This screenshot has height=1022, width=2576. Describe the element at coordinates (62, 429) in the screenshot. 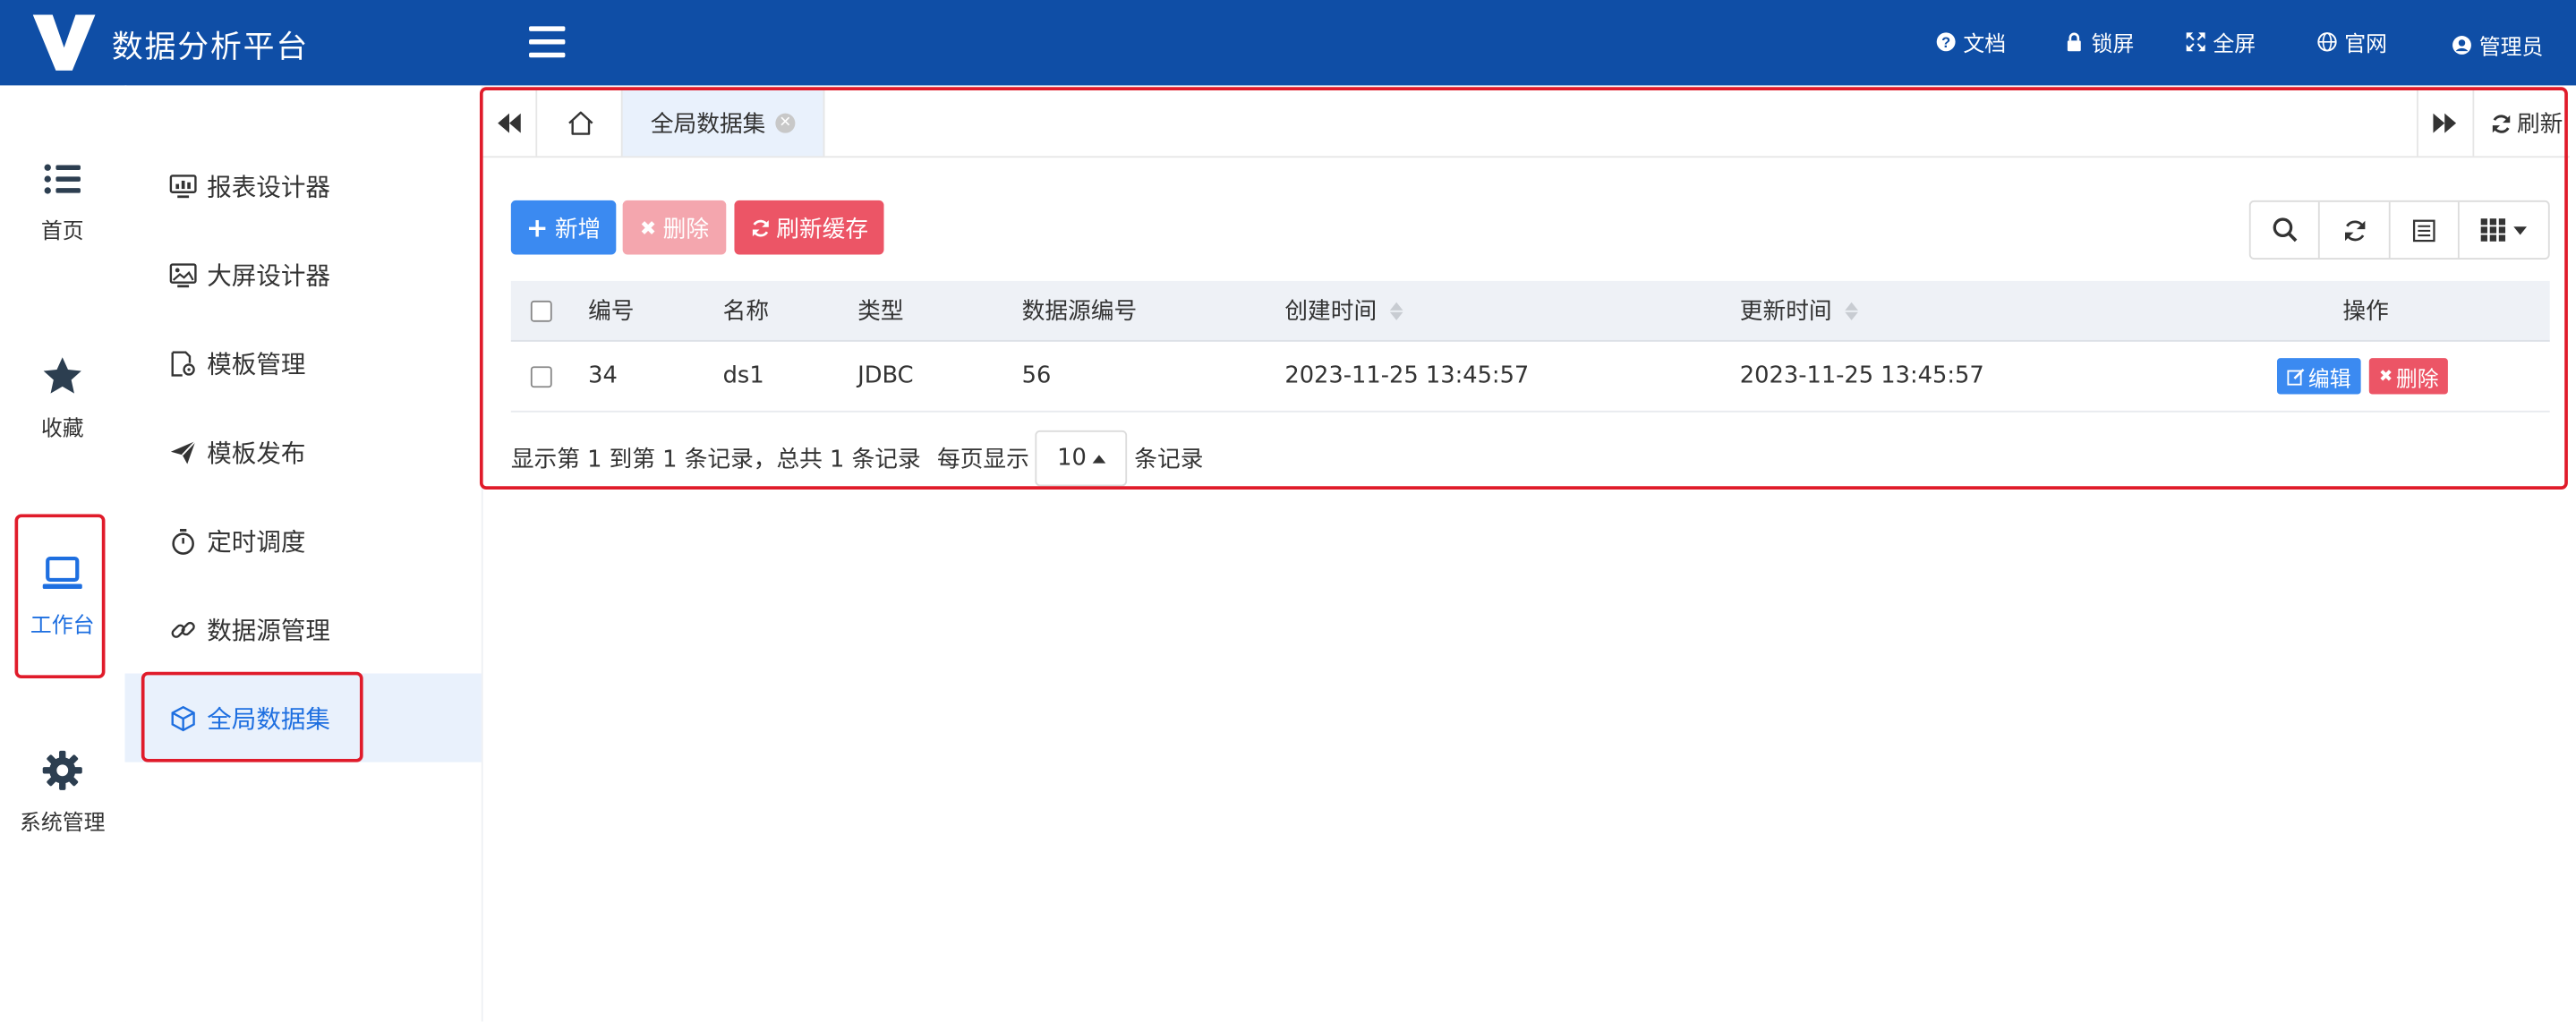

I see `rail-label: 收藏` at that location.